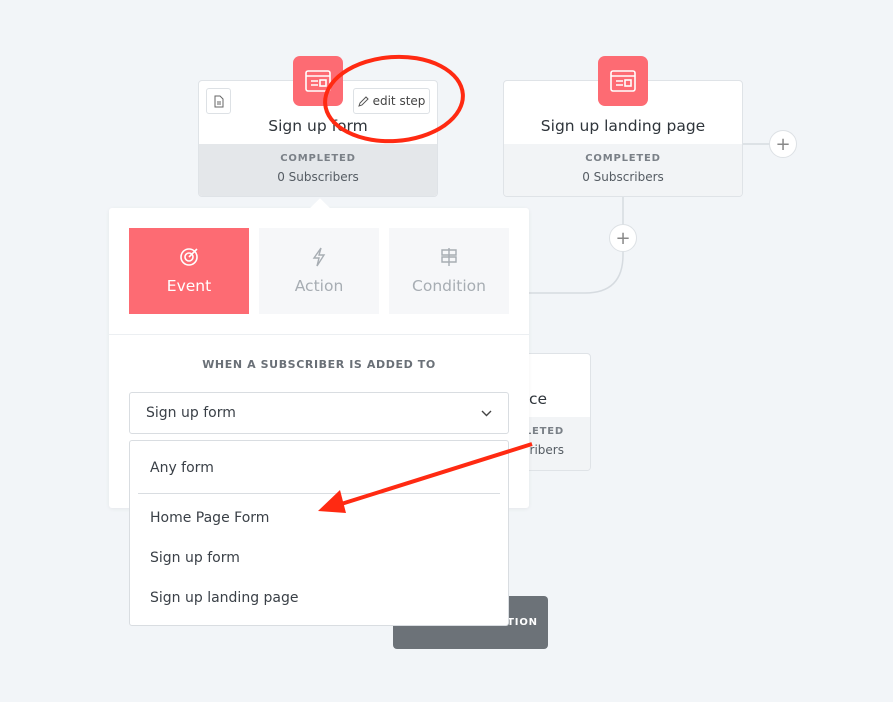  What do you see at coordinates (209, 518) in the screenshot?
I see `option-home-page-form: Home Page Form` at bounding box center [209, 518].